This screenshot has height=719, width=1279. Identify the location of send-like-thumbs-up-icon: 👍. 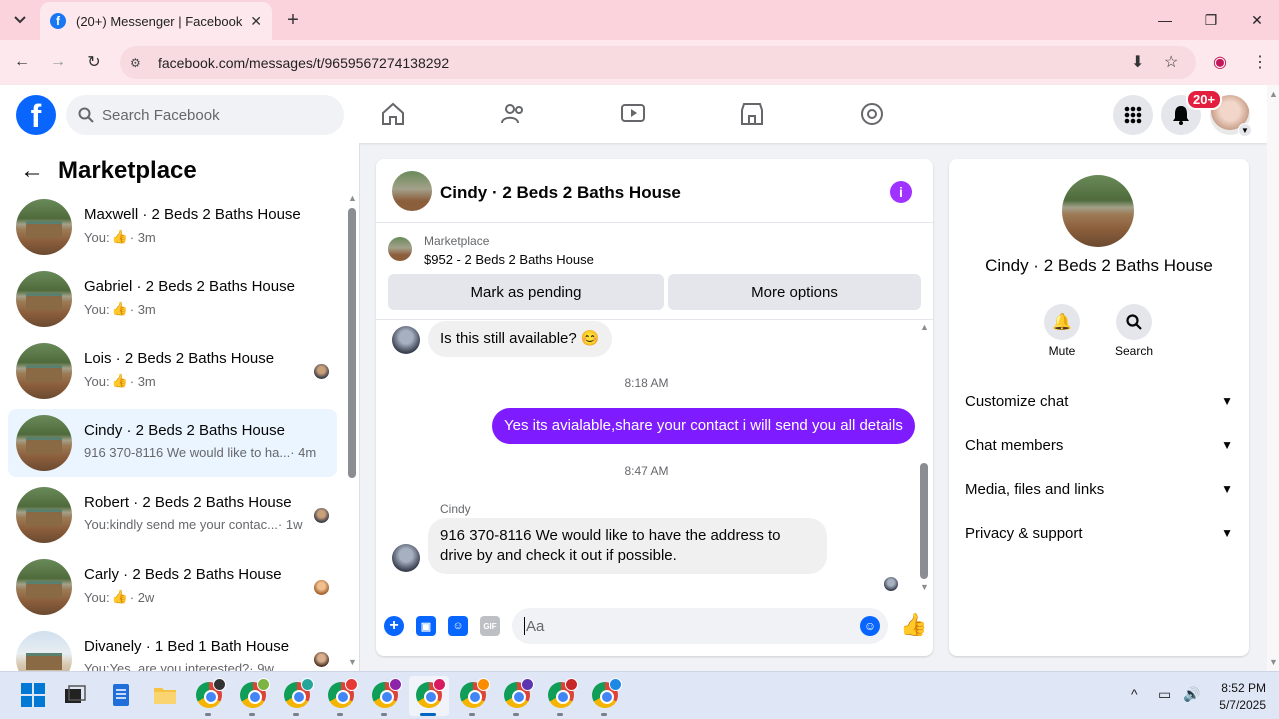
(913, 625).